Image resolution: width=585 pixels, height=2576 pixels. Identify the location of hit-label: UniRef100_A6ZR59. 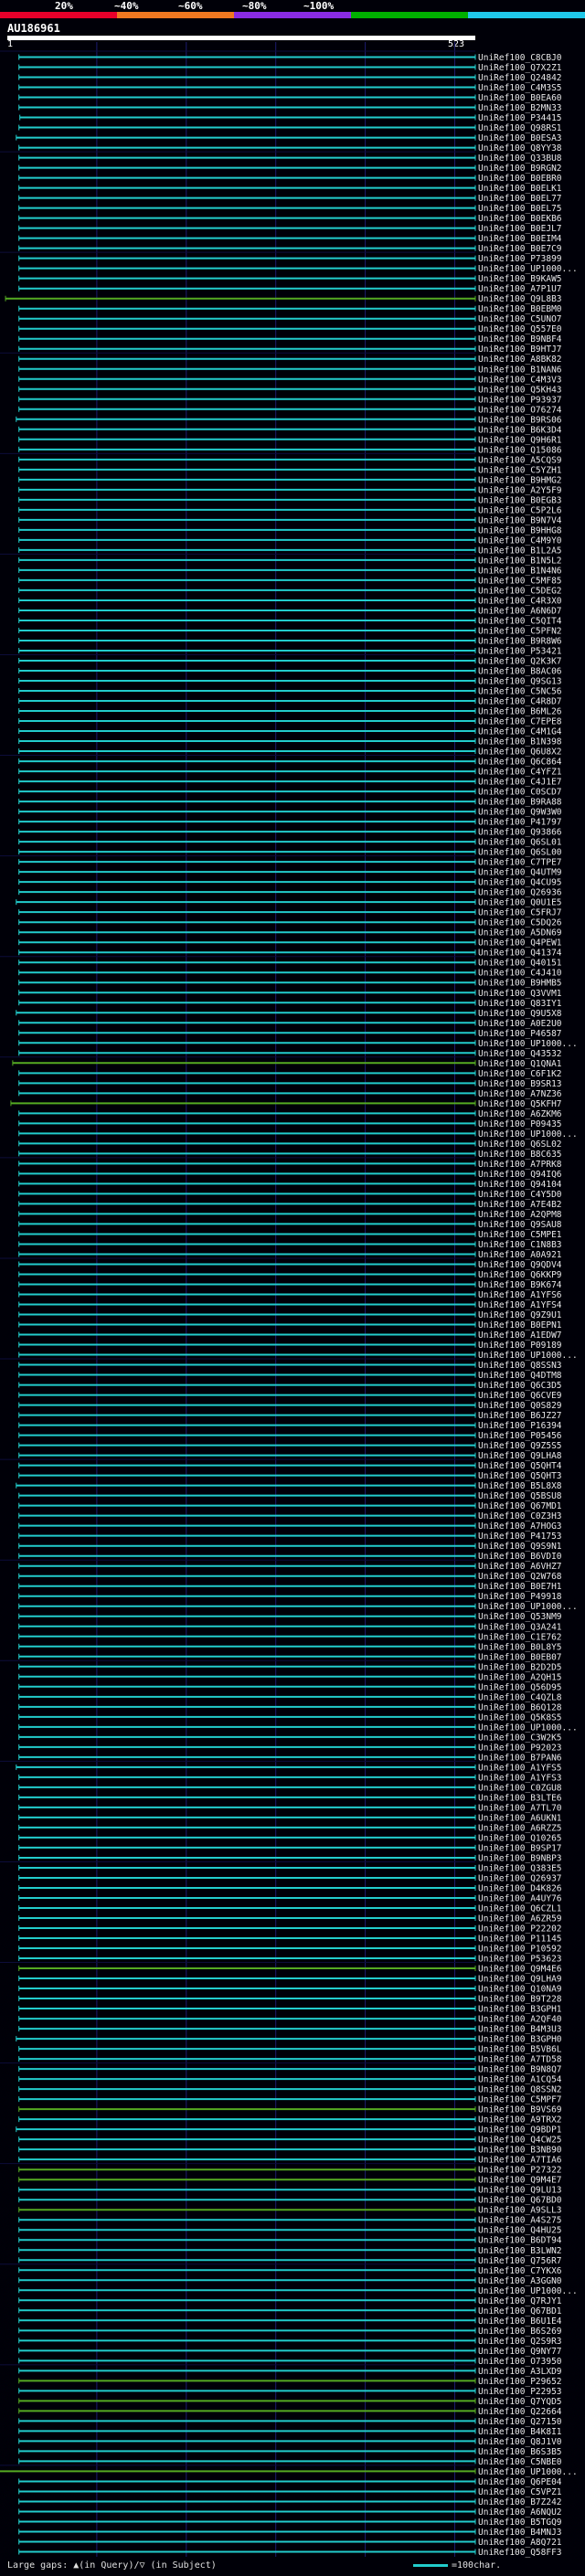
(520, 1918).